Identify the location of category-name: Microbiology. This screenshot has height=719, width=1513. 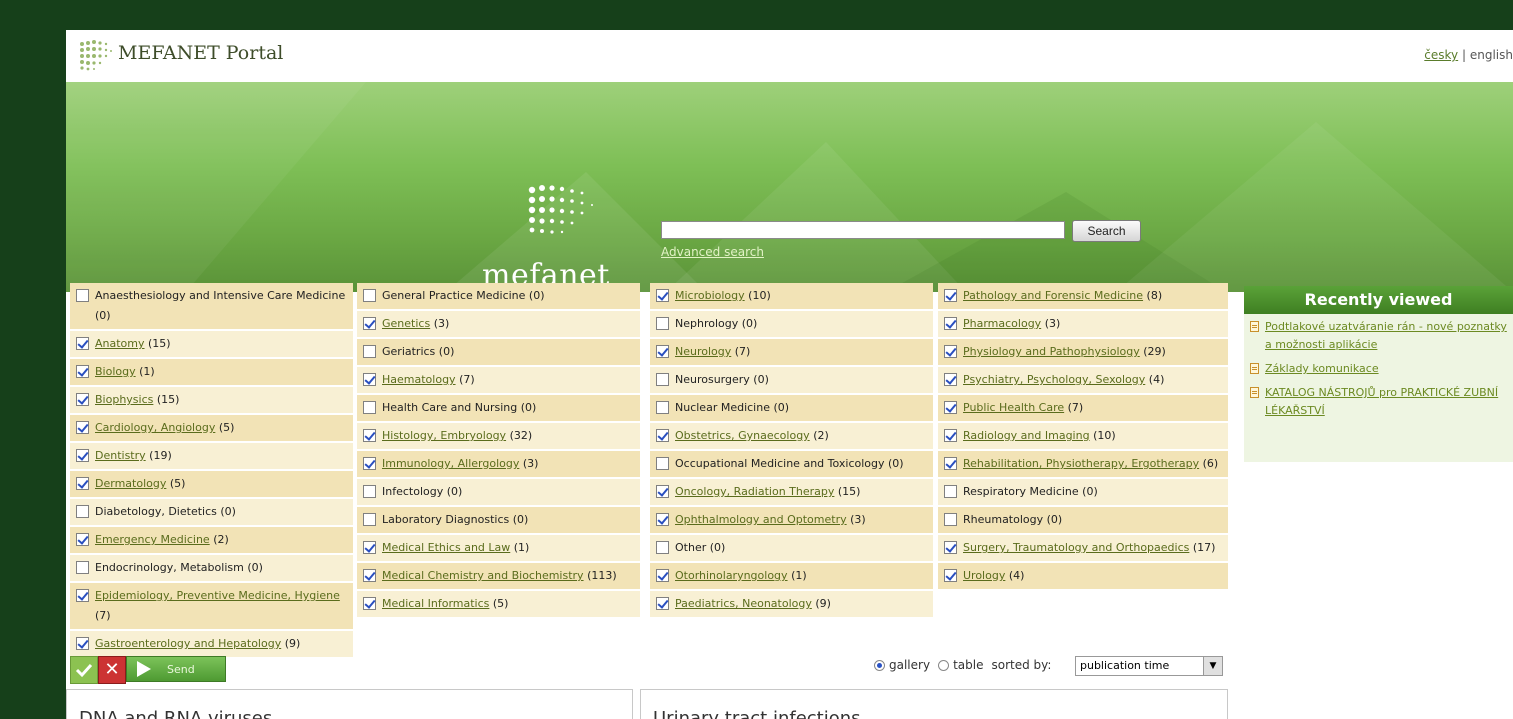
(710, 295).